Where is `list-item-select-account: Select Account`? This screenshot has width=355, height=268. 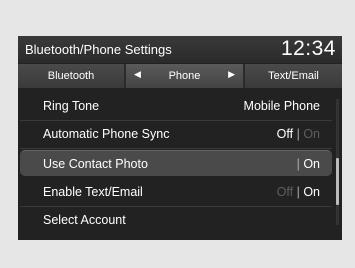
list-item-select-account: Select Account is located at coordinates (176, 220).